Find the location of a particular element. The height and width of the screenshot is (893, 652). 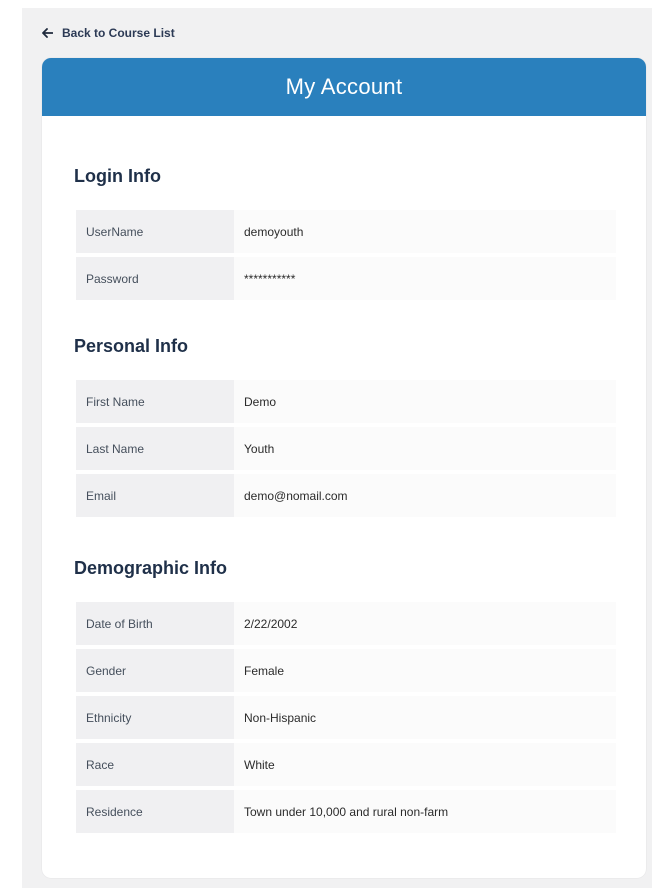

back-to-course-list-link: Back to Course List is located at coordinates (108, 33).